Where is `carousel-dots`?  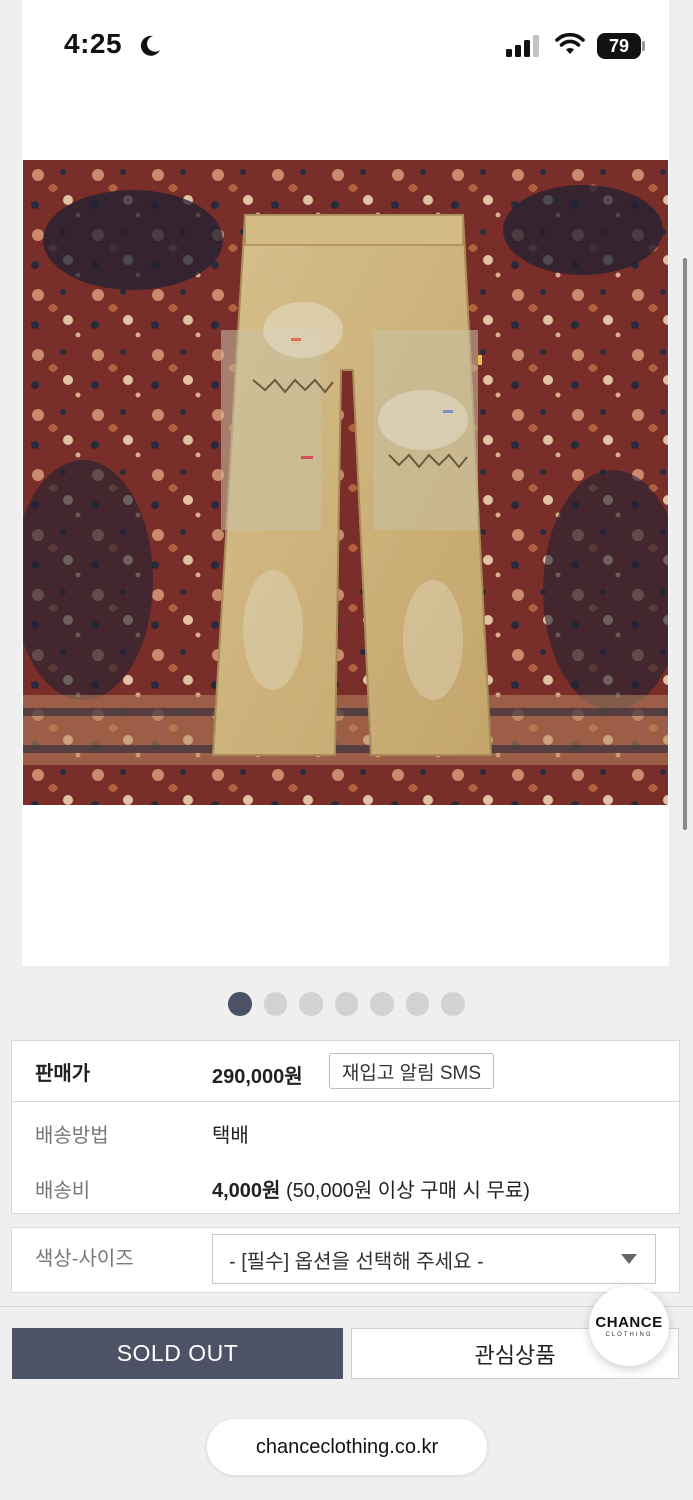 carousel-dots is located at coordinates (346, 1004).